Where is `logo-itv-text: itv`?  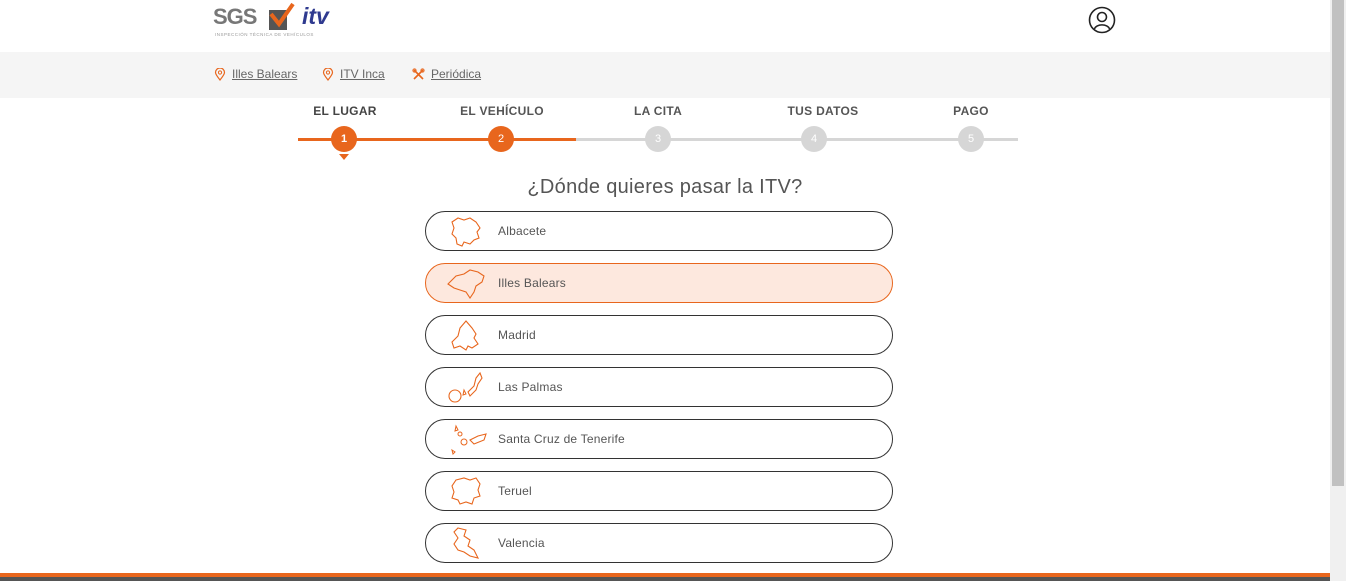 logo-itv-text: itv is located at coordinates (315, 16).